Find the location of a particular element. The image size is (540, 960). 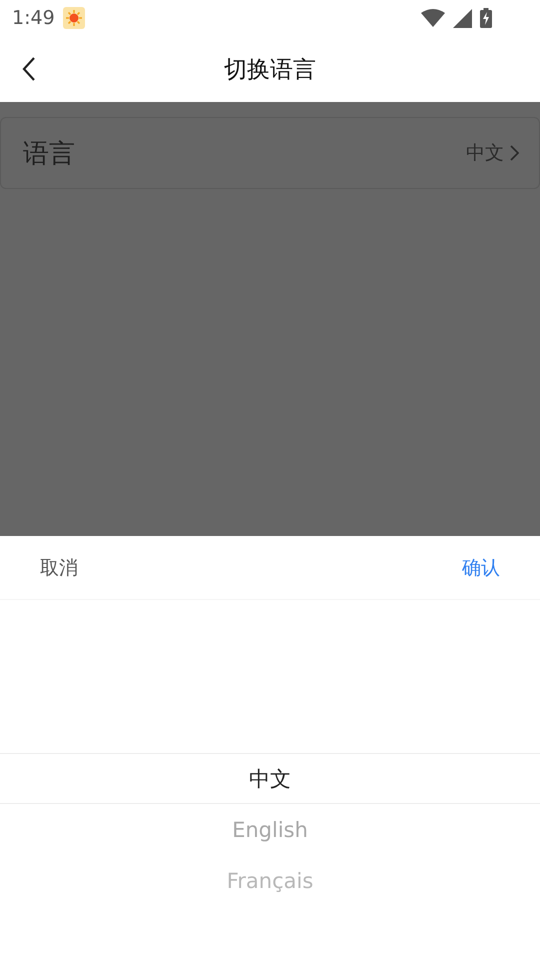

battery-icon is located at coordinates (486, 18).